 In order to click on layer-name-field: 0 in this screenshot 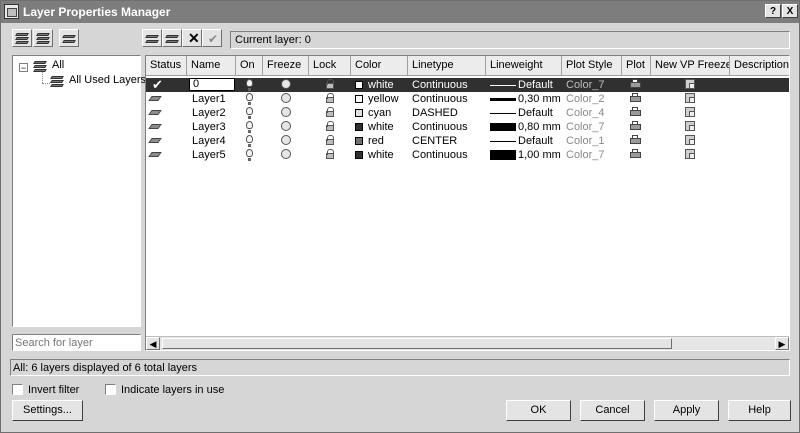, I will do `click(212, 84)`.